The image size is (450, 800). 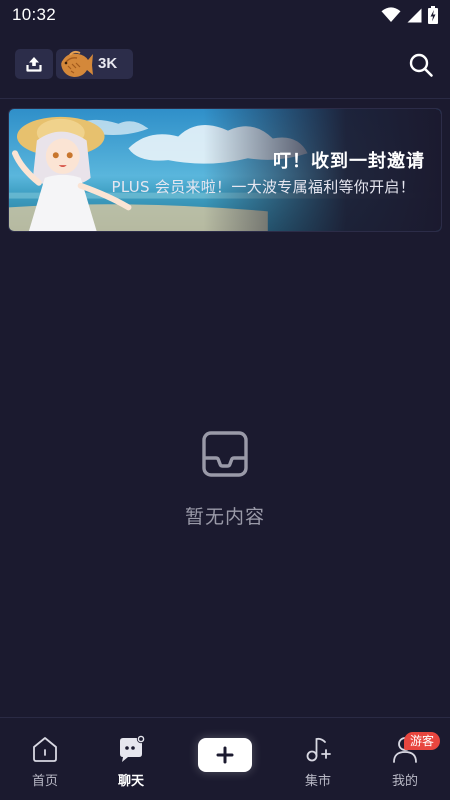 I want to click on guest-badge: 游客, so click(x=422, y=741).